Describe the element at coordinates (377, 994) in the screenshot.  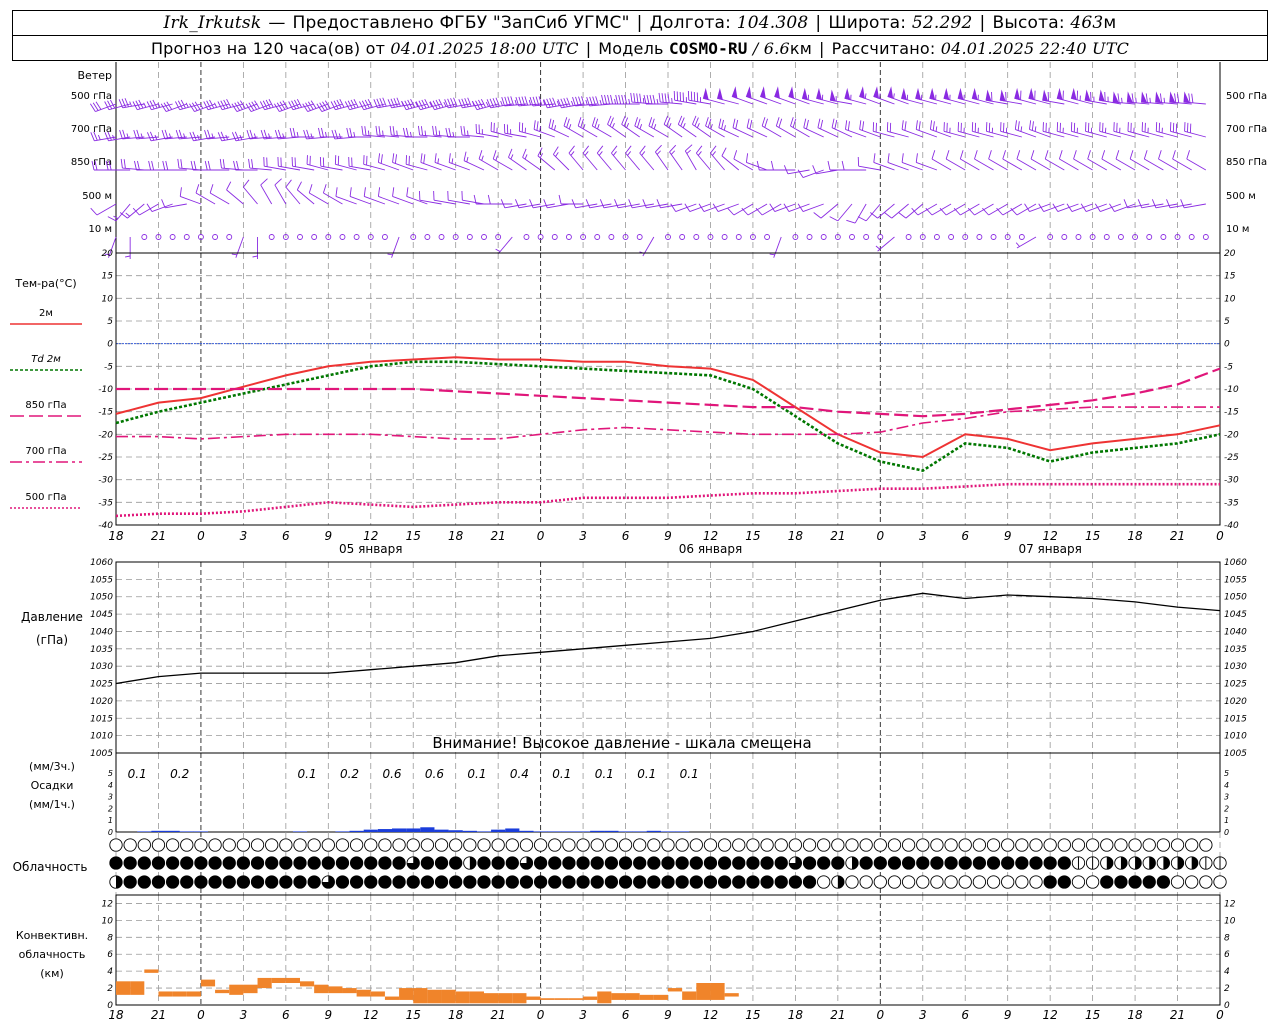
I see `convective-cloud-bar` at that location.